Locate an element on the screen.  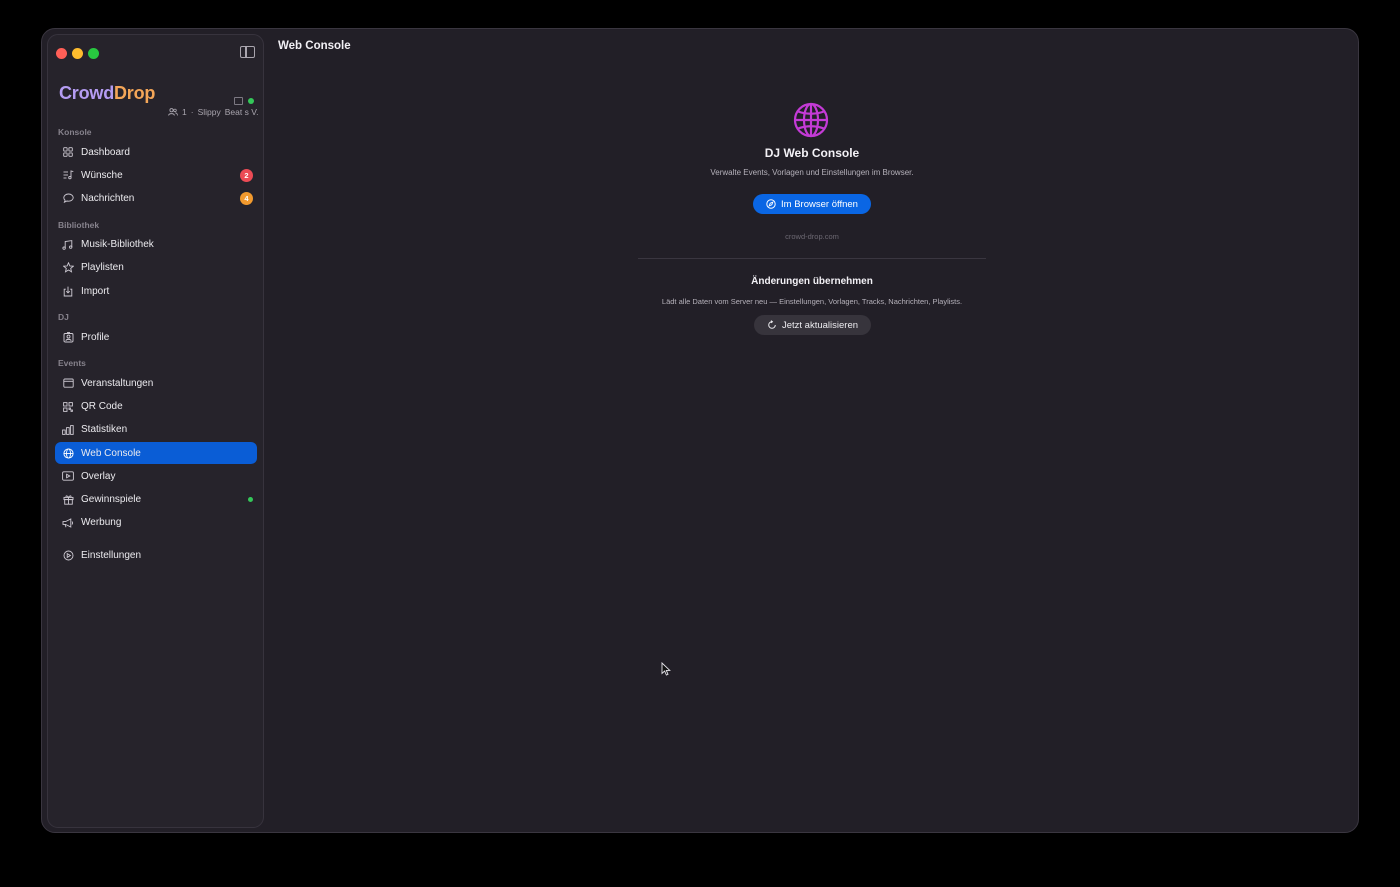
sidebar-item-playlisten: Playlisten is located at coordinates (156, 268).